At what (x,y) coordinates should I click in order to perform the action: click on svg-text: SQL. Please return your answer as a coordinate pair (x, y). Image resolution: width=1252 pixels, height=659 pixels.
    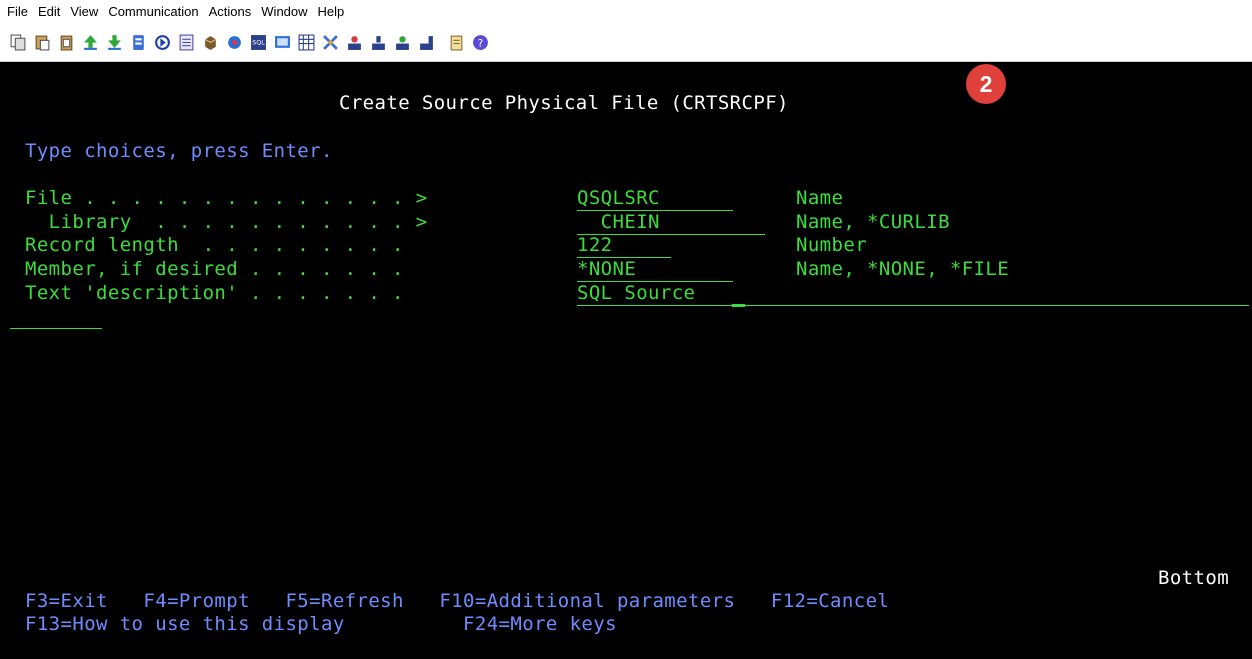
    Looking at the image, I should click on (258, 43).